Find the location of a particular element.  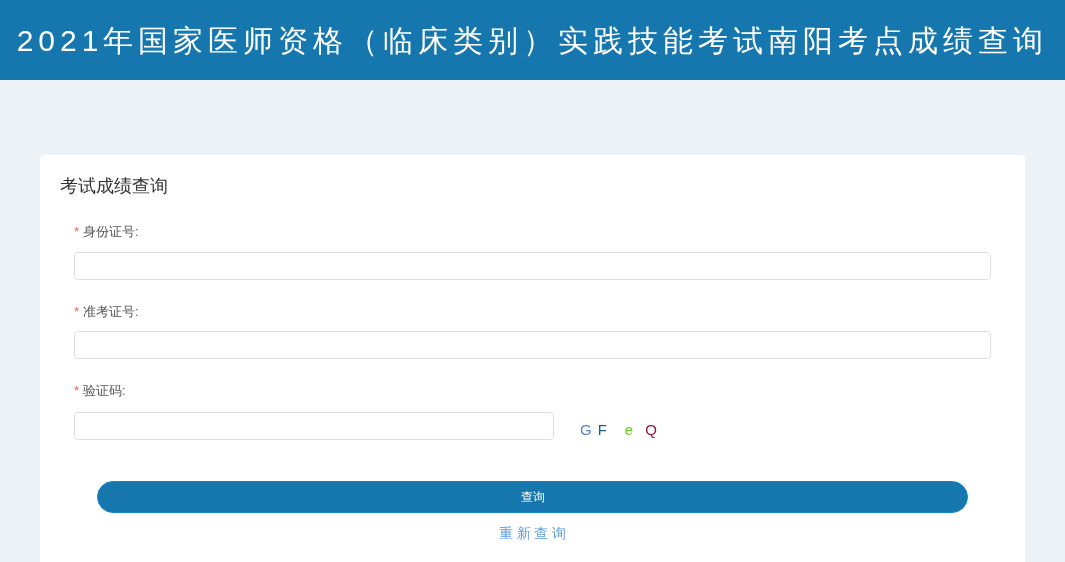

captcha-input-field is located at coordinates (314, 425).